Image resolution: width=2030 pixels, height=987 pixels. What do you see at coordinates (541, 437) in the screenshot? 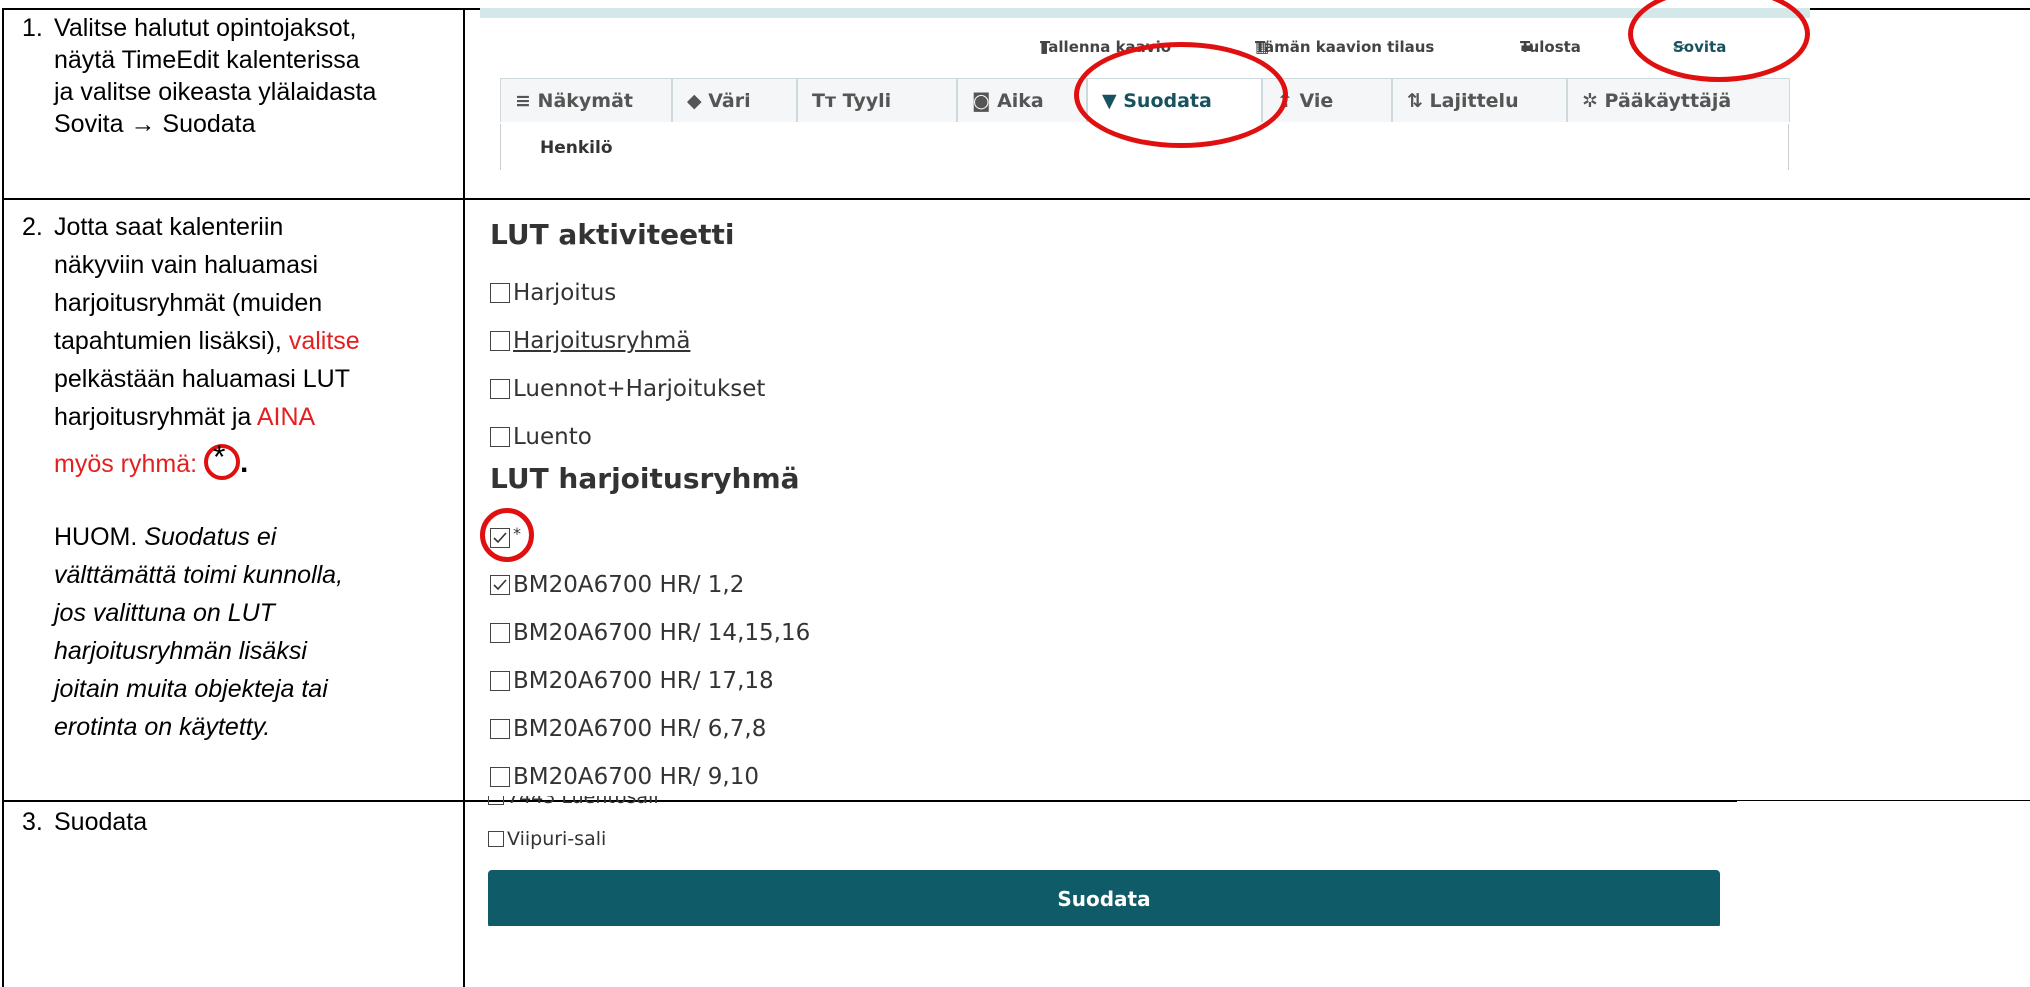
I see `filter-option-luento: Luento` at bounding box center [541, 437].